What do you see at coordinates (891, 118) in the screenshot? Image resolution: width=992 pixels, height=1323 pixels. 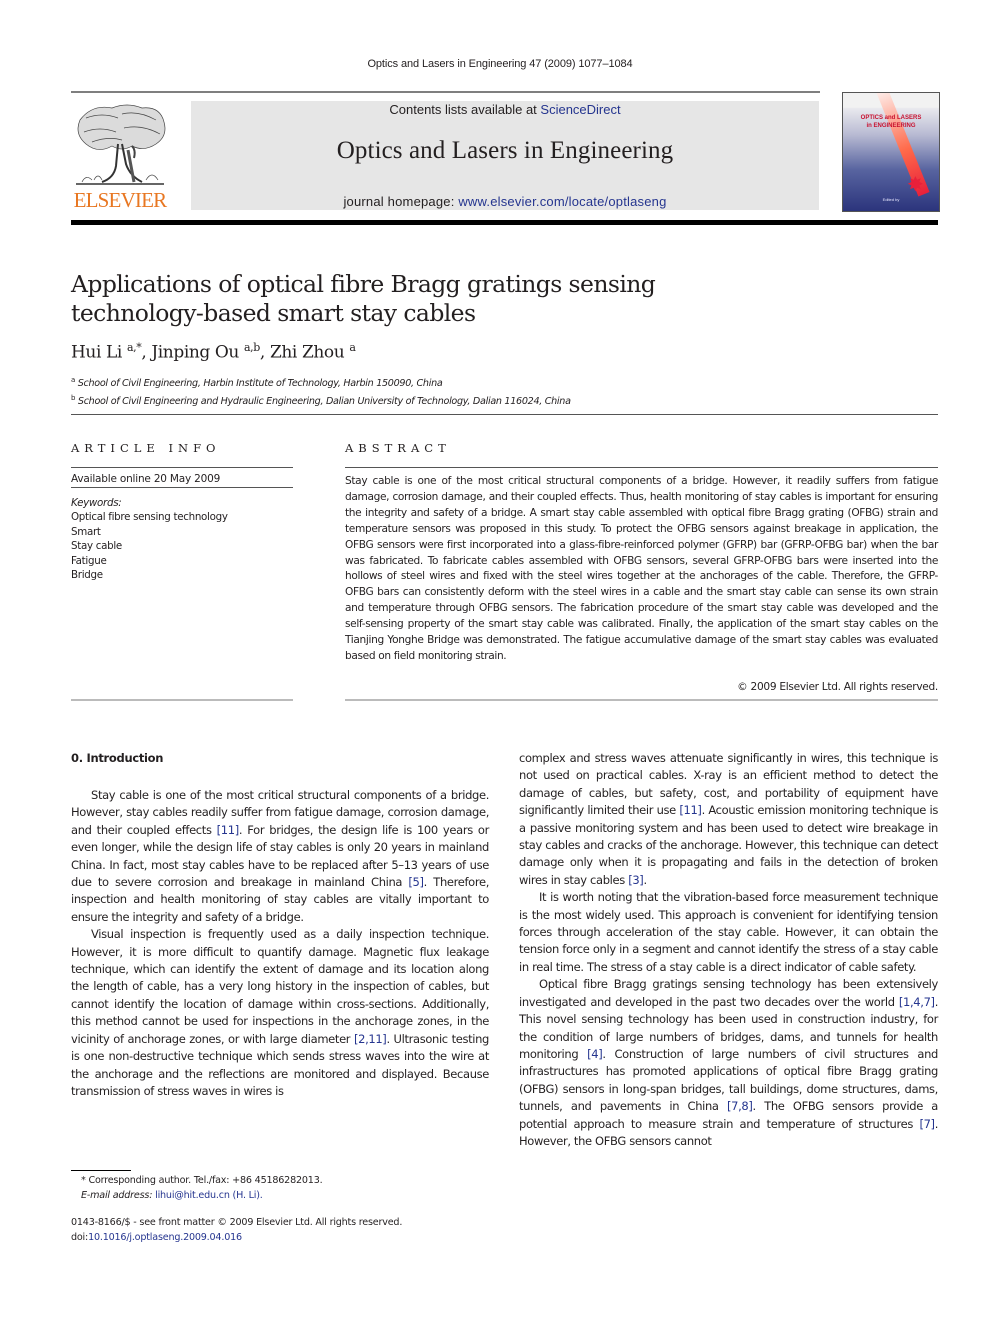 I see `cover-title-line1: OPTICS and LASERS` at bounding box center [891, 118].